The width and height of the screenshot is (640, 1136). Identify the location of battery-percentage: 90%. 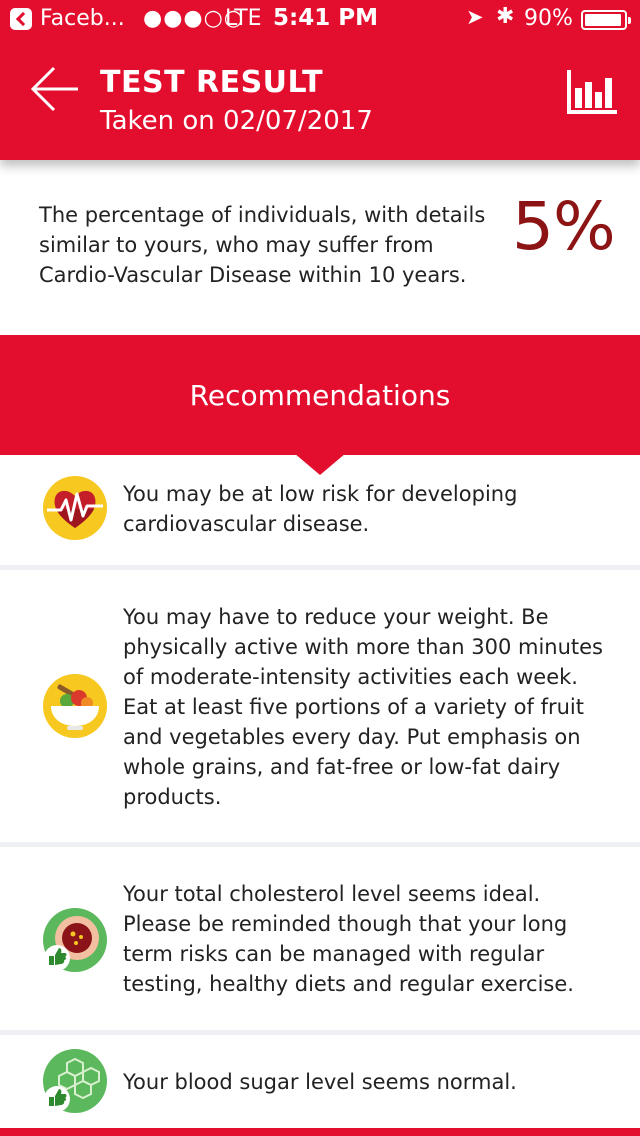
(548, 18).